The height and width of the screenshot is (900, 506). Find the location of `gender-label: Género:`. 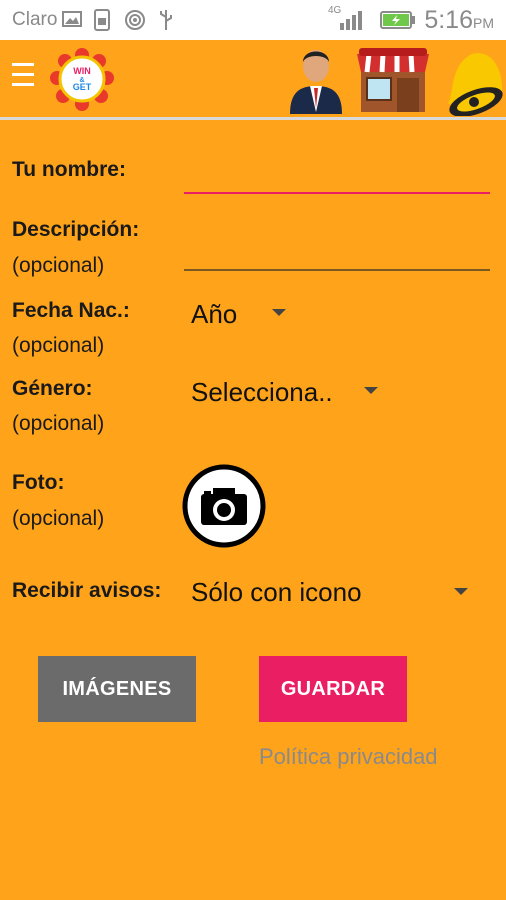

gender-label: Género: is located at coordinates (52, 388).